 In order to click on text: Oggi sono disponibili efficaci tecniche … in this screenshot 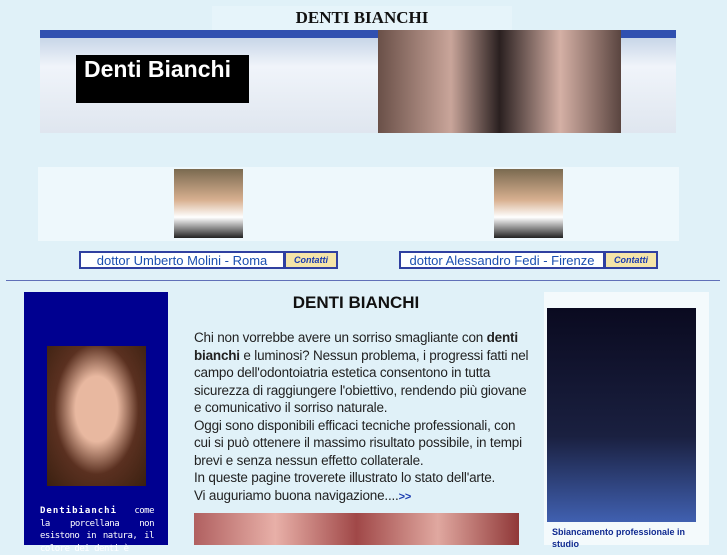, I will do `click(358, 442)`.